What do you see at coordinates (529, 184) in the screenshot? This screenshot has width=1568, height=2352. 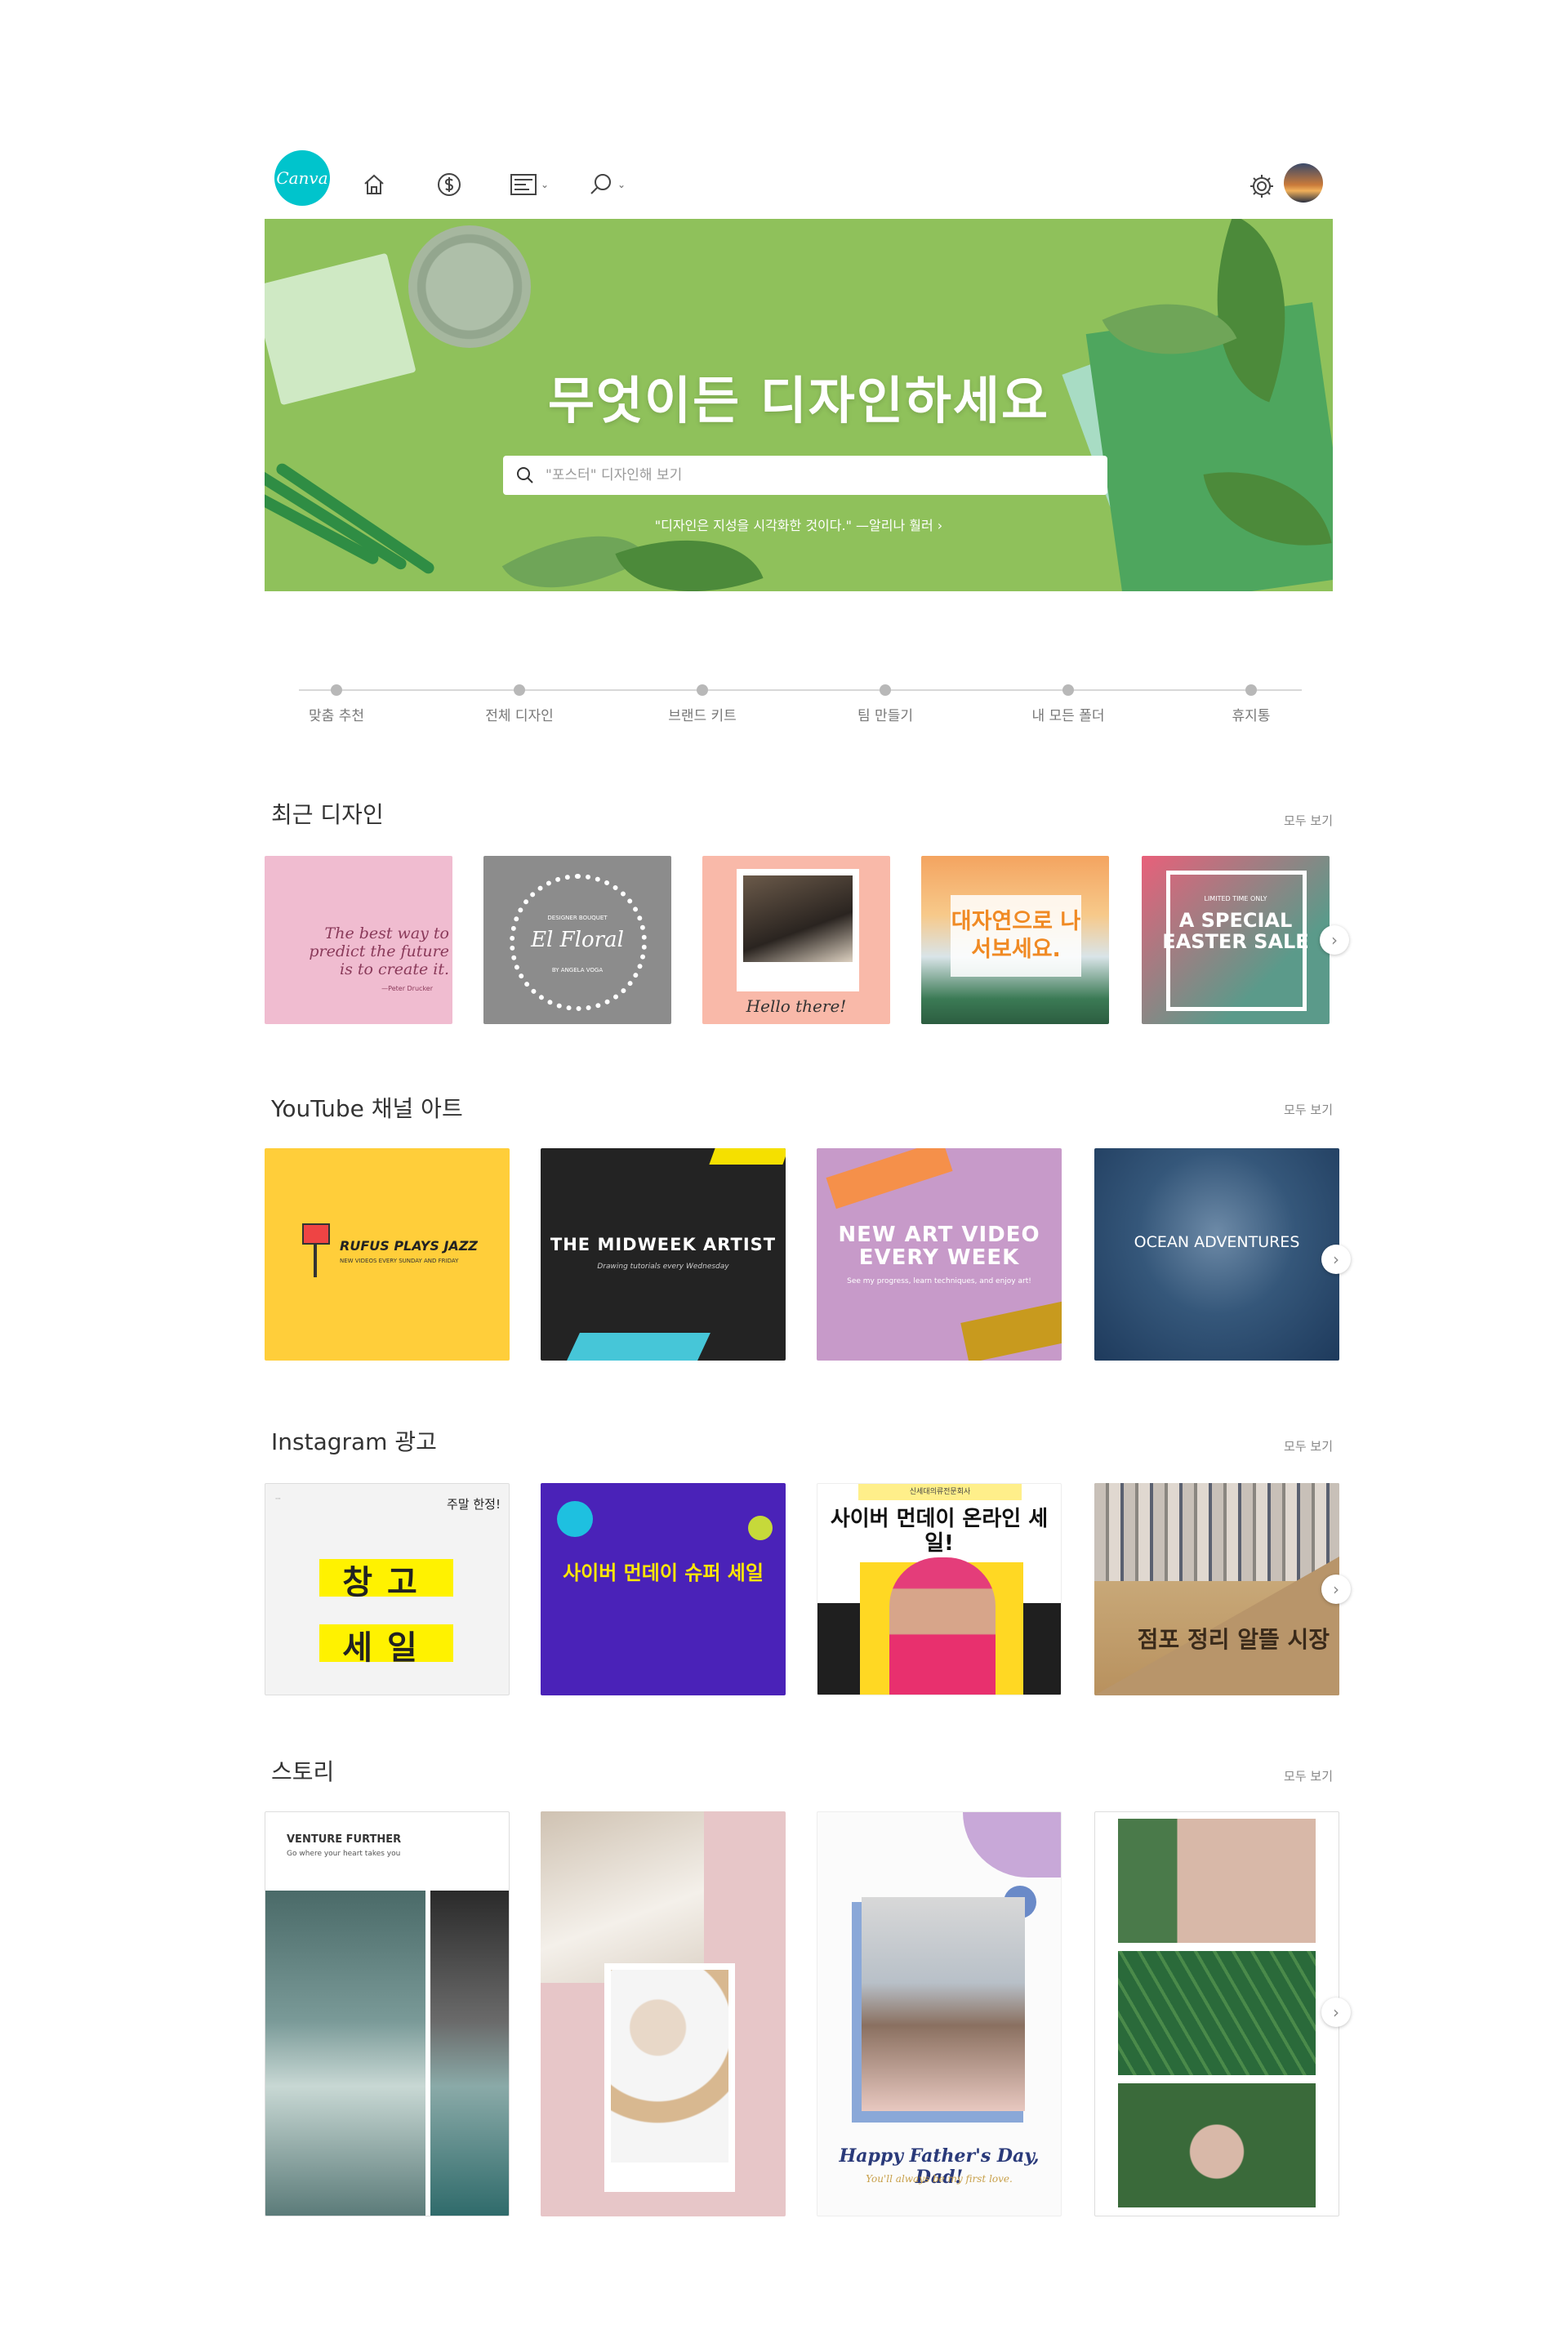 I see `templates-icon: ⌄` at bounding box center [529, 184].